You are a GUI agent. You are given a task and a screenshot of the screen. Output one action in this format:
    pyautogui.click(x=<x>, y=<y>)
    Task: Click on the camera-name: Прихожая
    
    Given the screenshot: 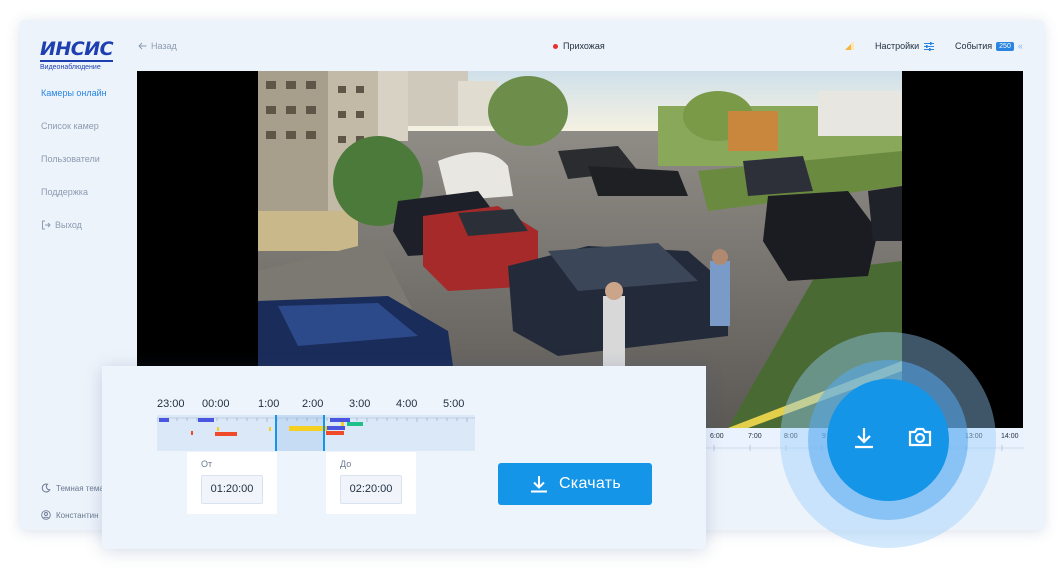 What is the action you would take?
    pyautogui.click(x=584, y=46)
    